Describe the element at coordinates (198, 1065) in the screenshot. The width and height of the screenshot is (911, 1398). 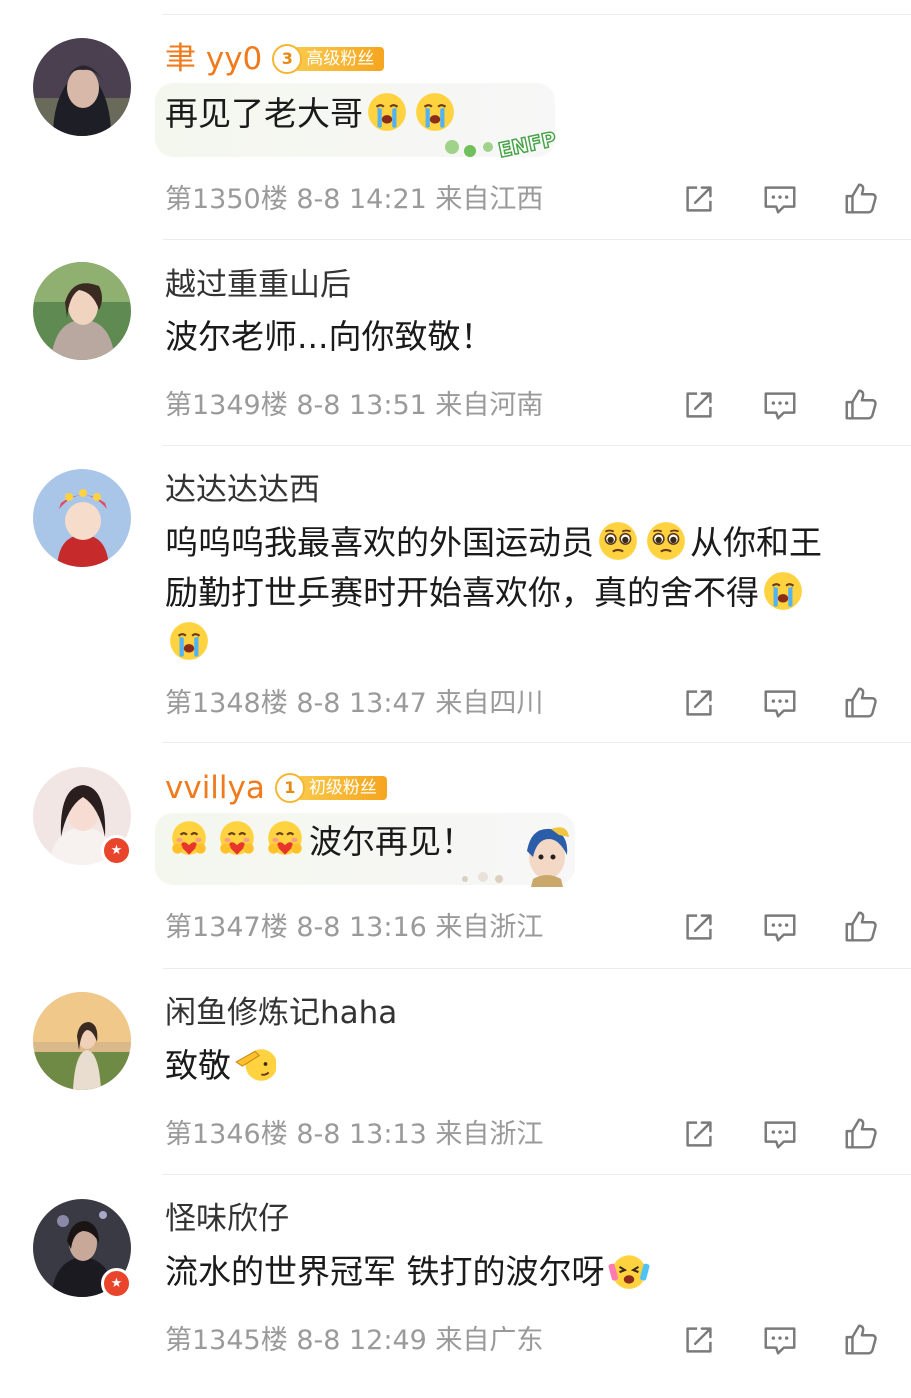
I see `comment-text-content: 致敬` at that location.